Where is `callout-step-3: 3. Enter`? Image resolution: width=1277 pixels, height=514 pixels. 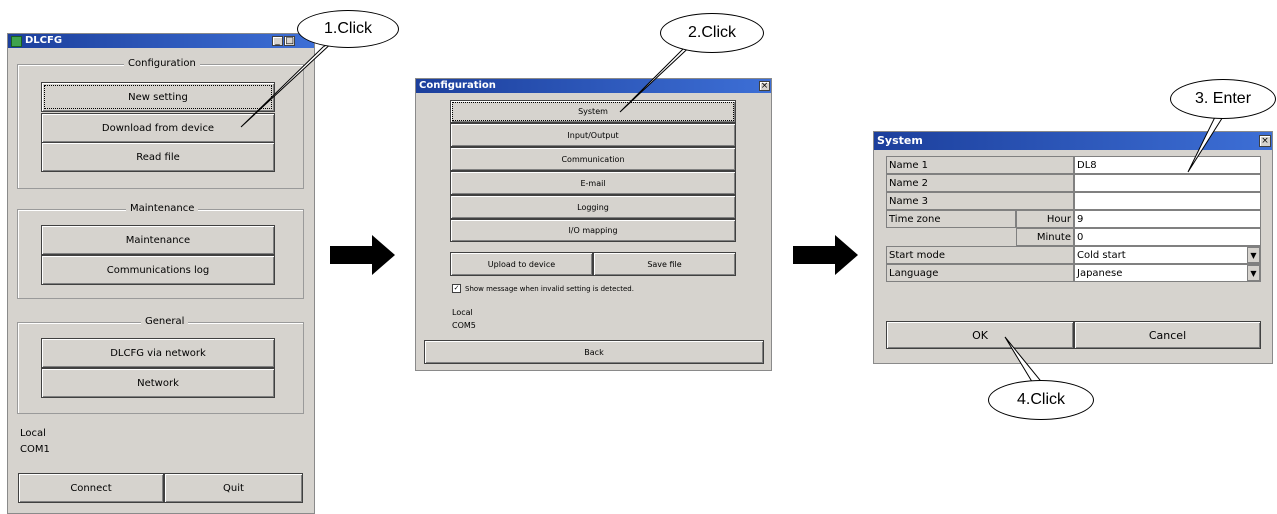
callout-step-3: 3. Enter is located at coordinates (1223, 99).